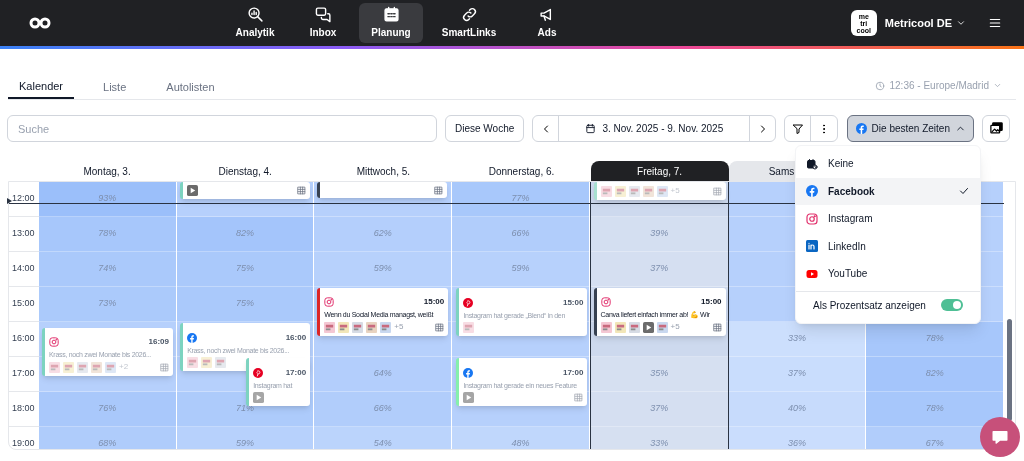  Describe the element at coordinates (9, 201) in the screenshot. I see `current-time-marker` at that location.